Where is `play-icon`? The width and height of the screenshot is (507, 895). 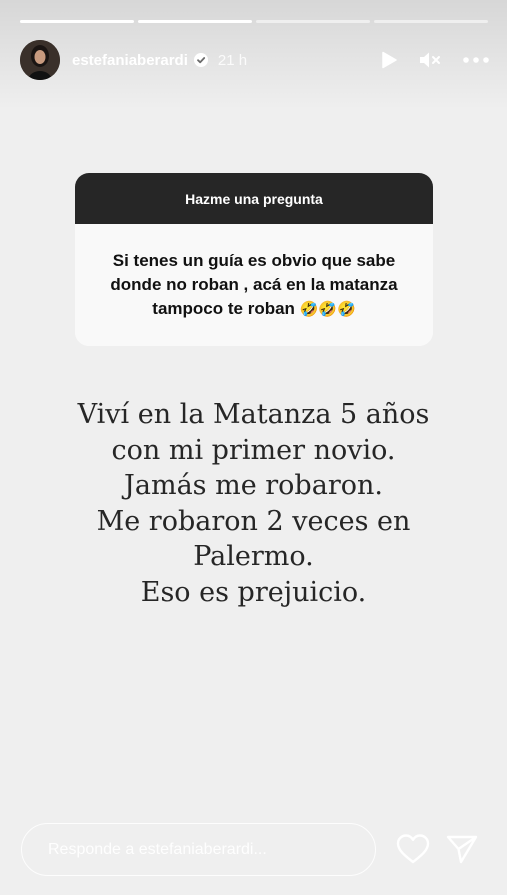
play-icon is located at coordinates (389, 60).